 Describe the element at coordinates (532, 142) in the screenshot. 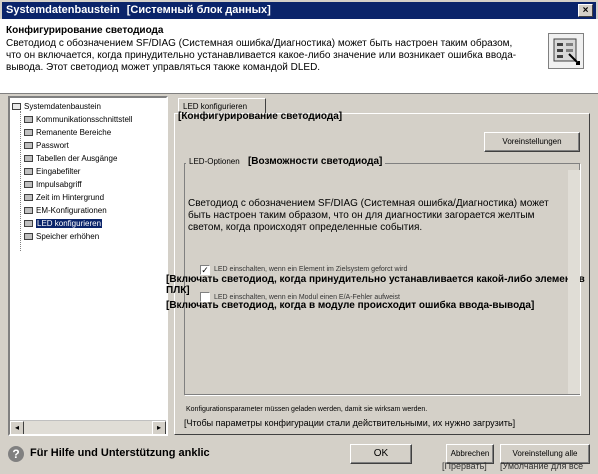

I see `defaults-button: Voreinstellungen` at that location.